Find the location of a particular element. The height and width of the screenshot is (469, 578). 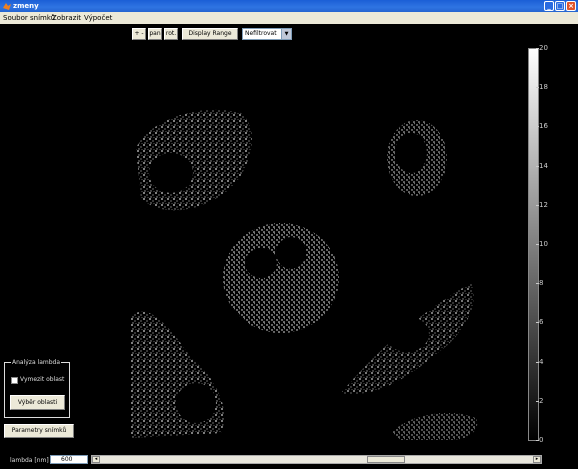

select-area-button: Výběr oblasti is located at coordinates (37, 402).